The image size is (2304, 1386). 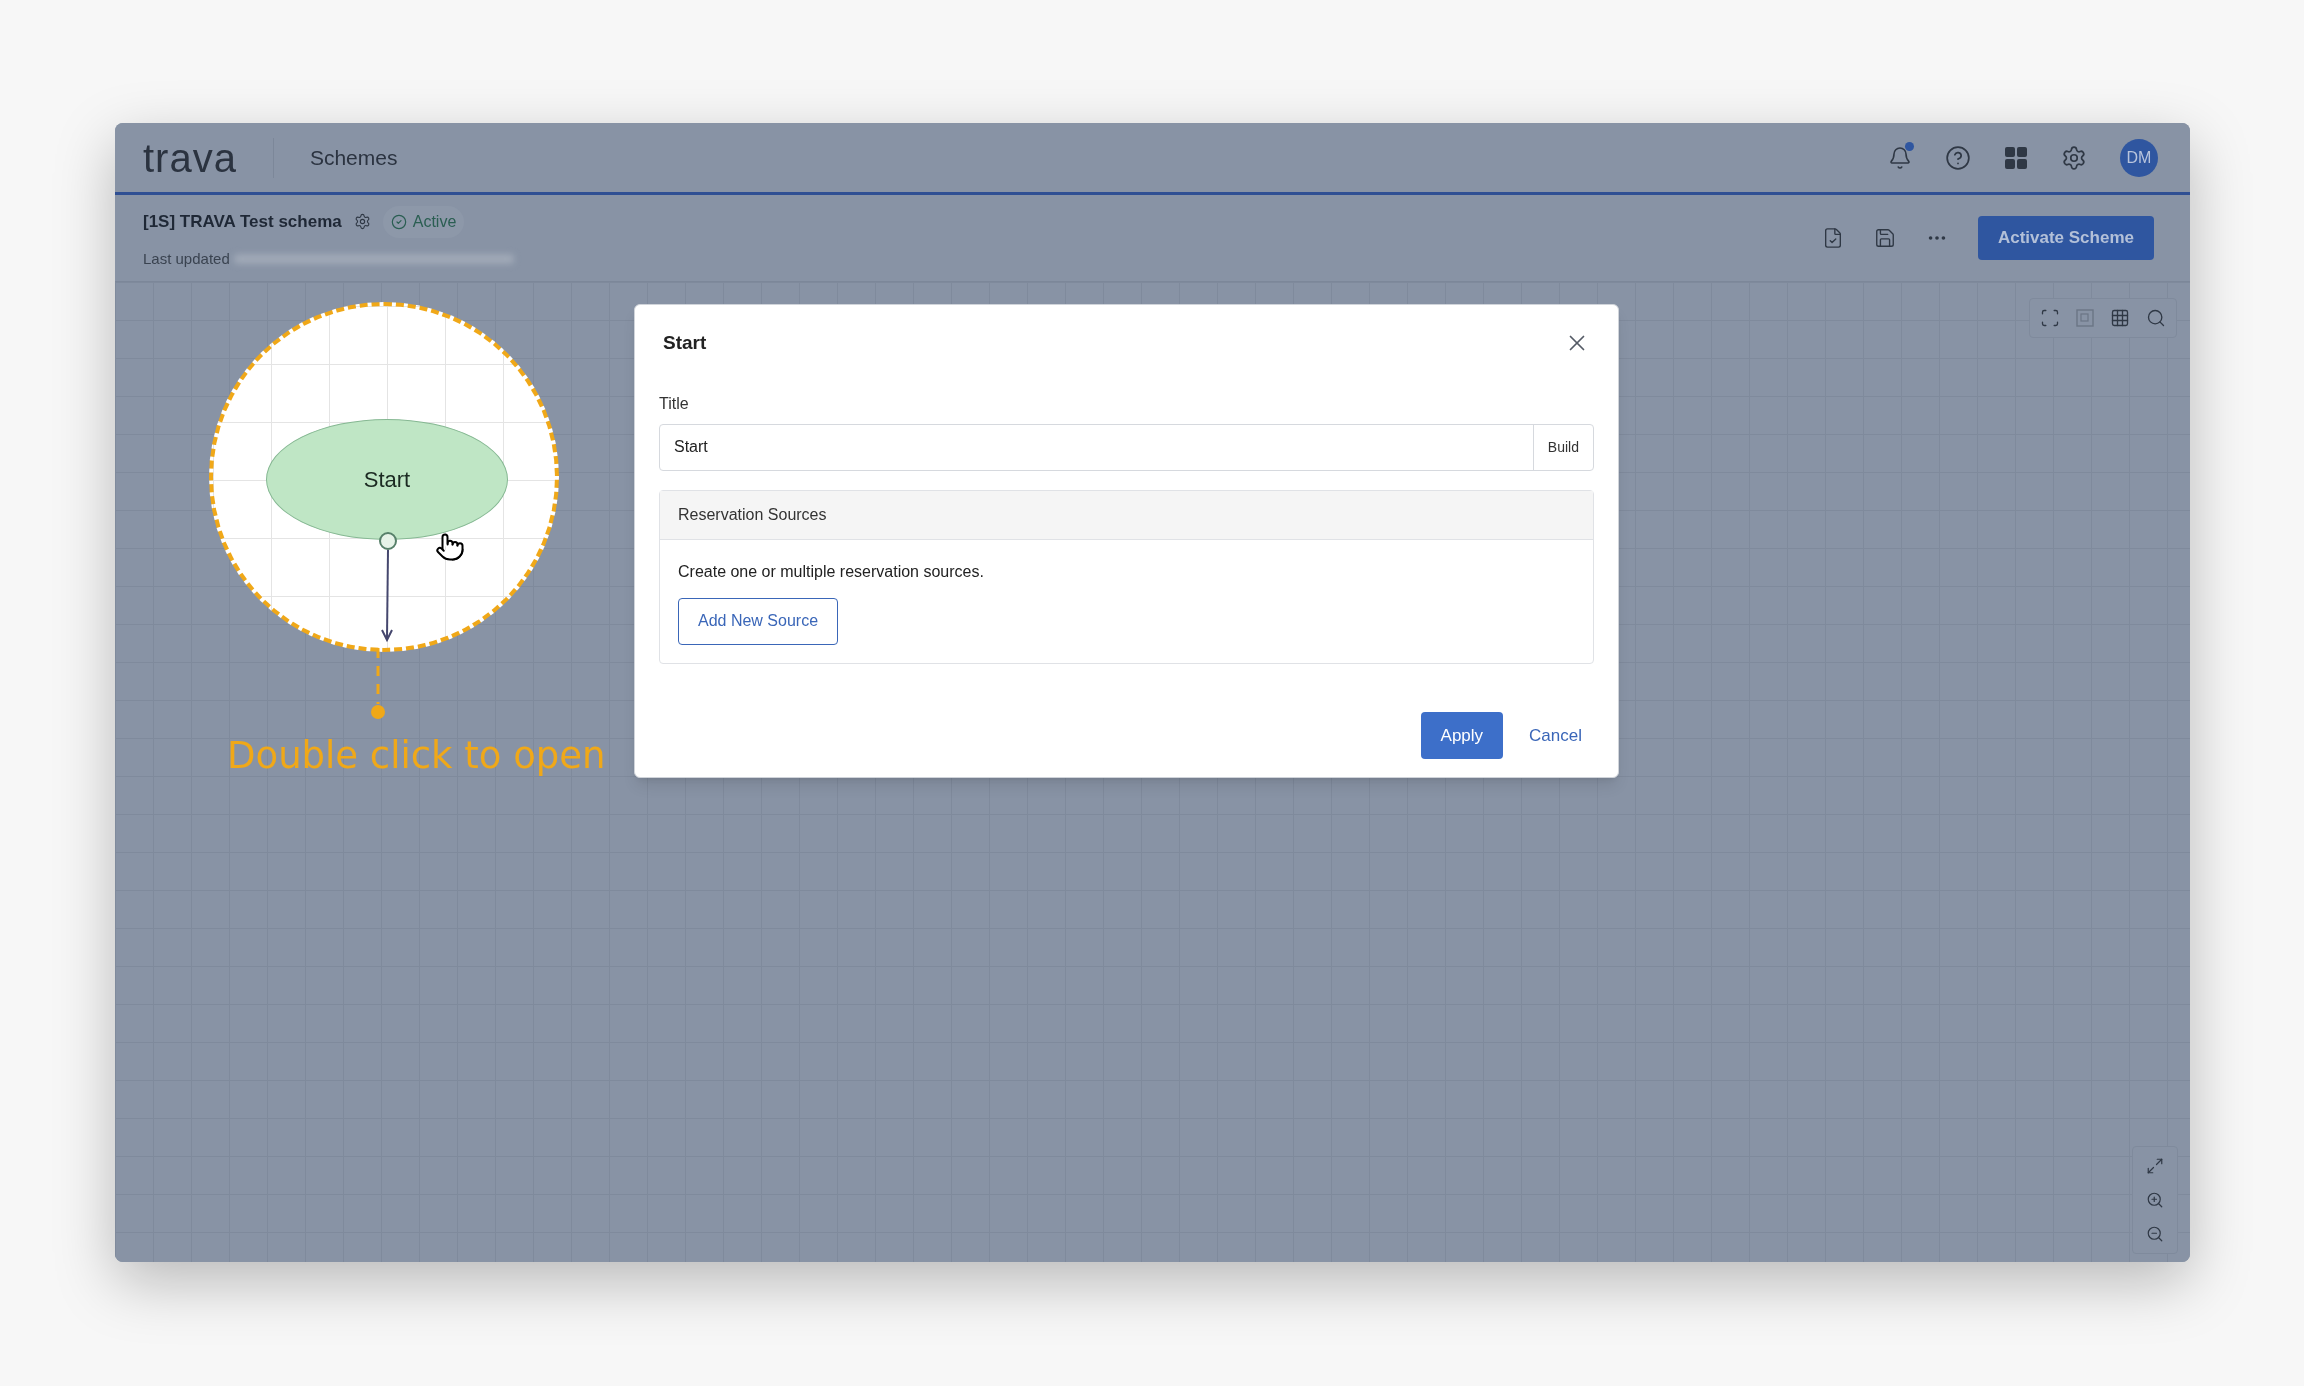 I want to click on zoom-out-icon, so click(x=2155, y=1234).